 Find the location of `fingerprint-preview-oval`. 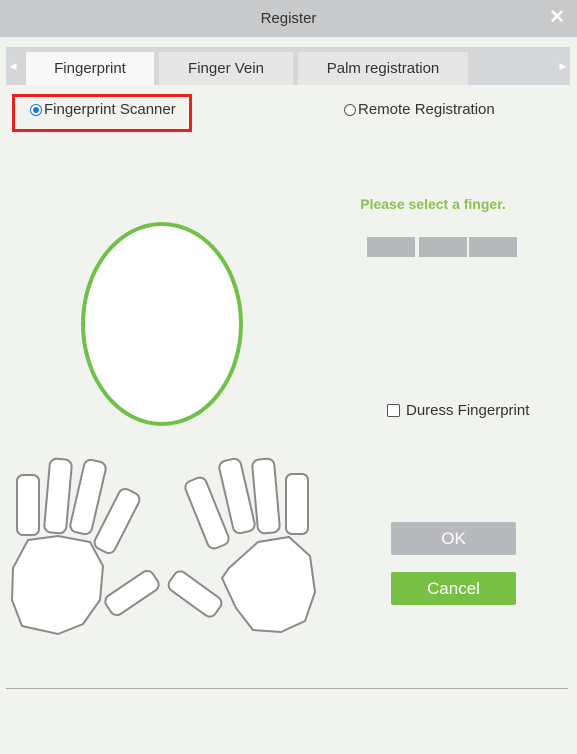

fingerprint-preview-oval is located at coordinates (162, 324).